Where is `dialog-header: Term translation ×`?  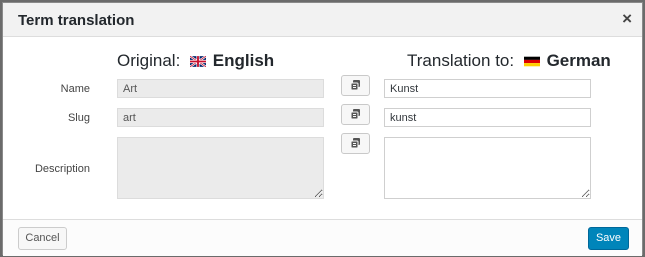 dialog-header: Term translation × is located at coordinates (322, 20).